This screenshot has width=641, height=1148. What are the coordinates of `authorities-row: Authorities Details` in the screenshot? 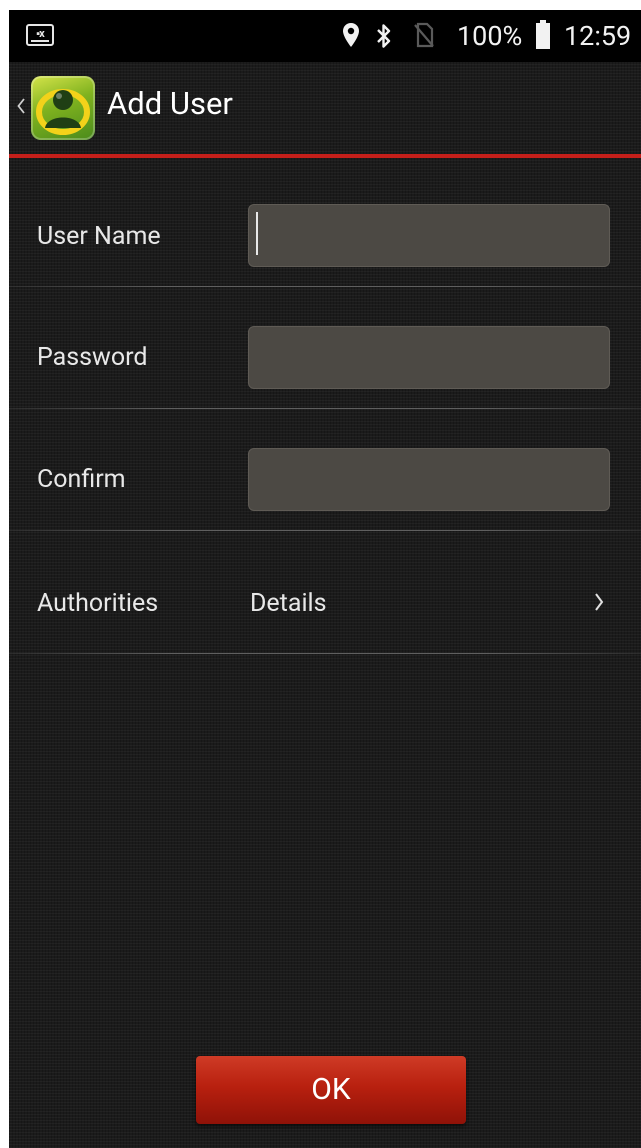 It's located at (325, 602).